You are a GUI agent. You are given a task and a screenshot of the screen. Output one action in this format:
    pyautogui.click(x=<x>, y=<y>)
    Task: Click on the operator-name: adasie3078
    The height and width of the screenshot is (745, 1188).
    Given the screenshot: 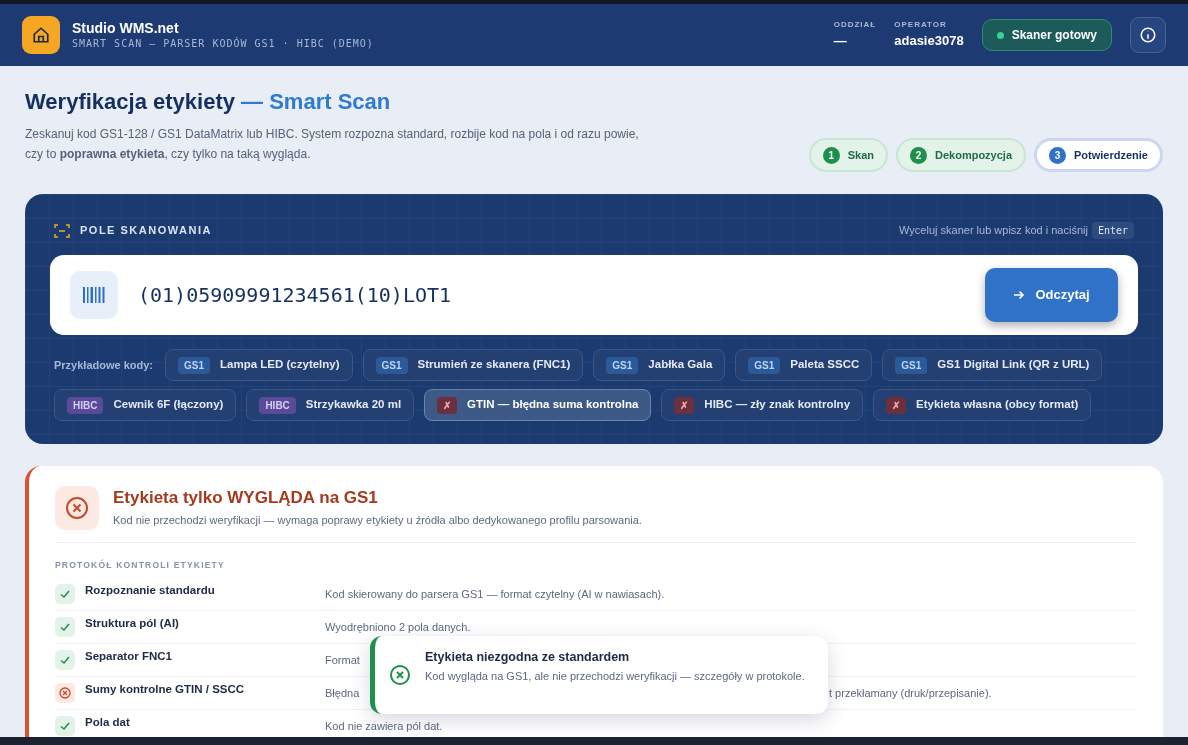 What is the action you would take?
    pyautogui.click(x=929, y=41)
    